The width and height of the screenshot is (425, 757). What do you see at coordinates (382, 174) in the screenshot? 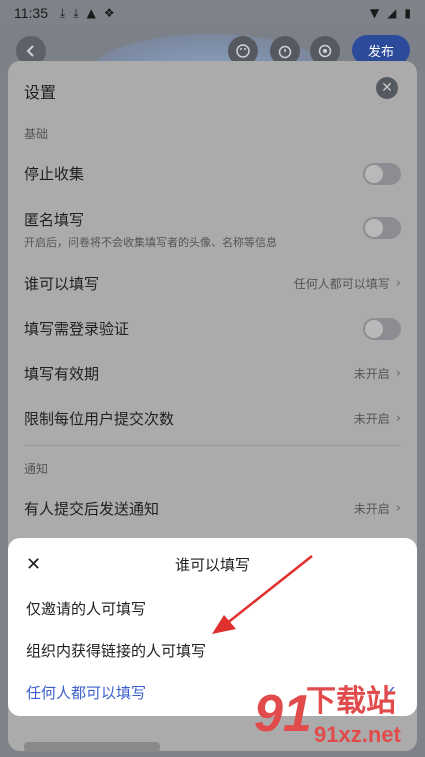
I see `stop-collect-toggle` at bounding box center [382, 174].